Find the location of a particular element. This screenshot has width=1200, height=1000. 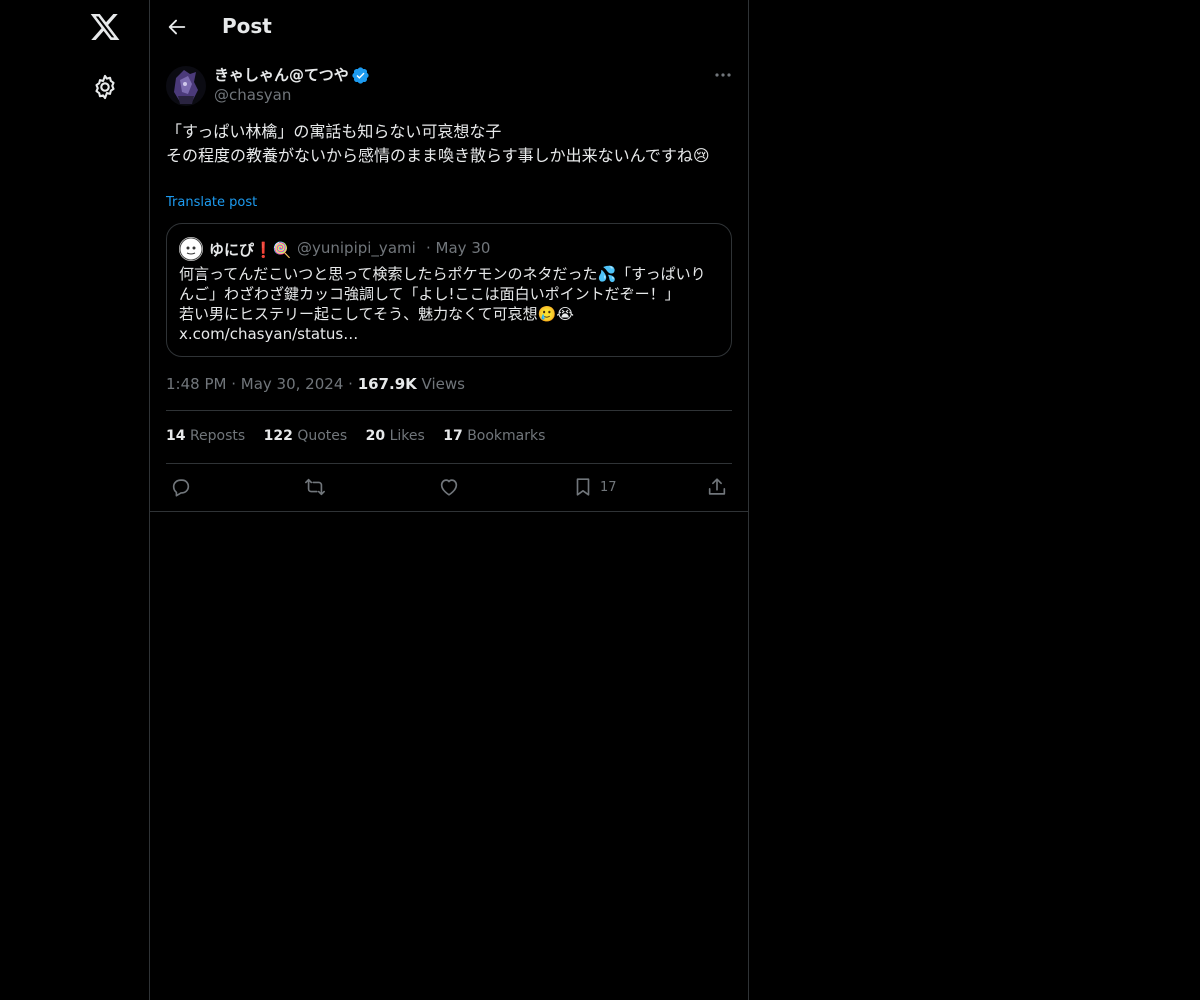

bookmarks-count: 17 is located at coordinates (453, 436).